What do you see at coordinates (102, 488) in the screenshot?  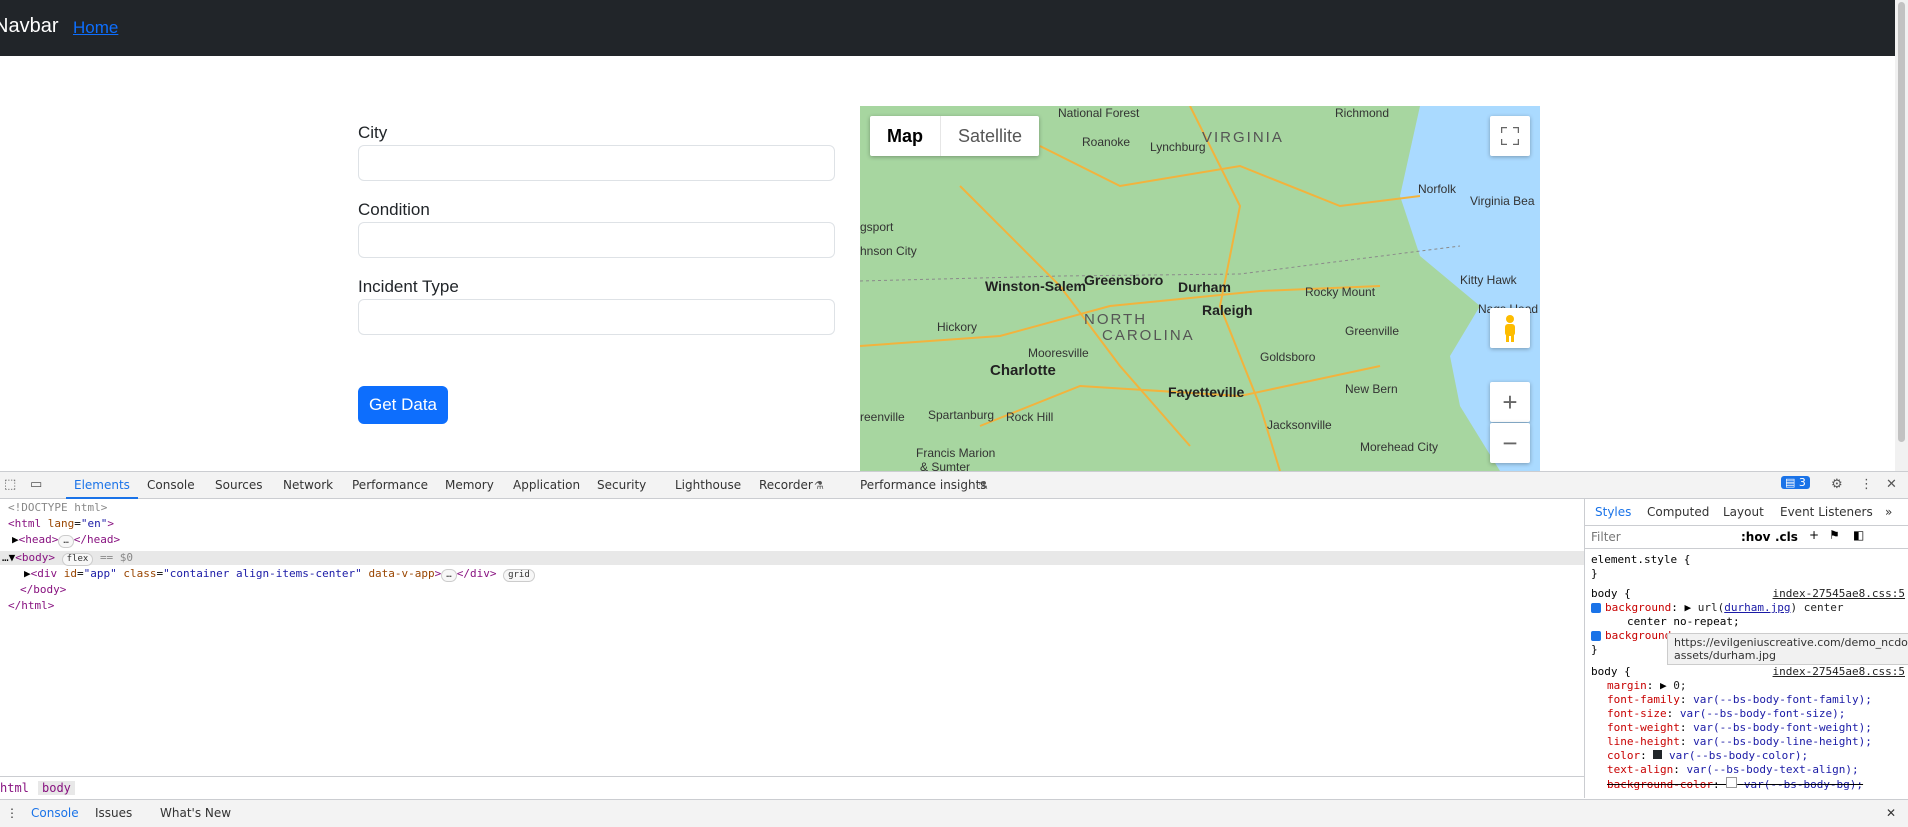 I see `tab-elements: Elements` at bounding box center [102, 488].